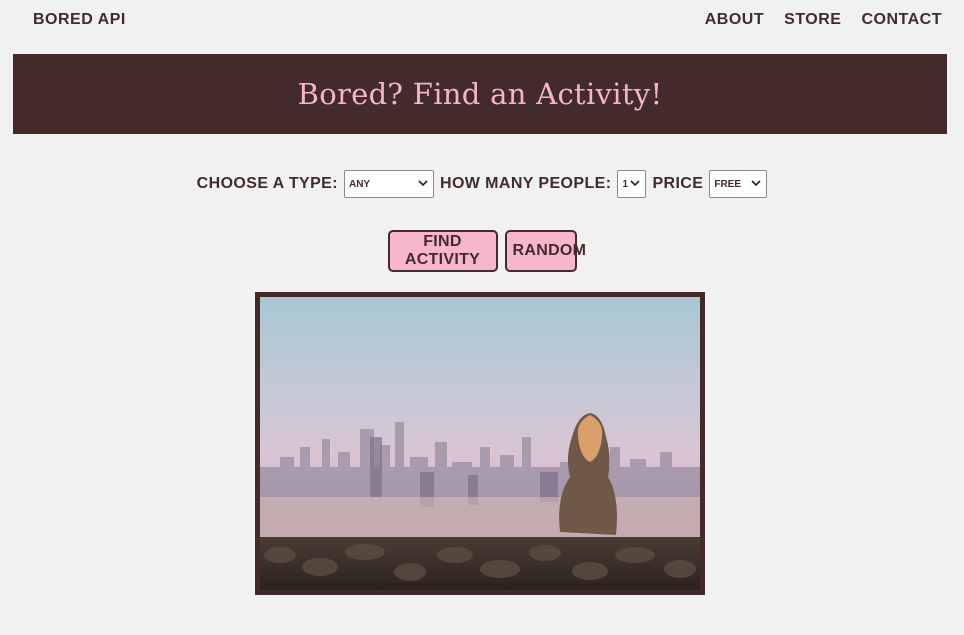 This screenshot has width=964, height=635. I want to click on price-select-value: Free, so click(728, 184).